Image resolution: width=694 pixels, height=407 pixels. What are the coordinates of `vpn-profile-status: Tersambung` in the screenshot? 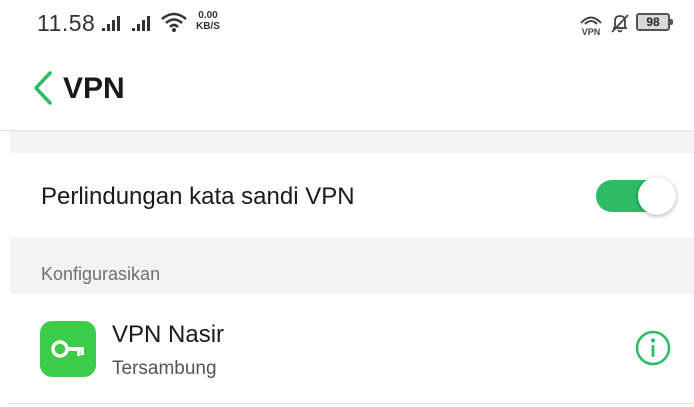 It's located at (164, 368).